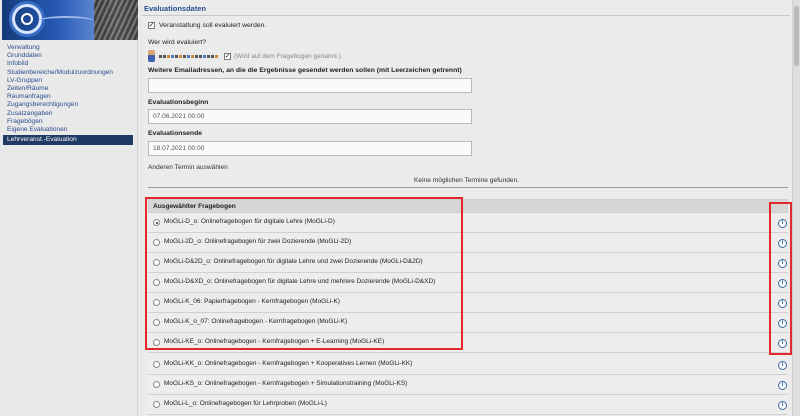  Describe the element at coordinates (467, 180) in the screenshot. I see `no-terms-message: Keine möglichen Termine gefunden.` at that location.